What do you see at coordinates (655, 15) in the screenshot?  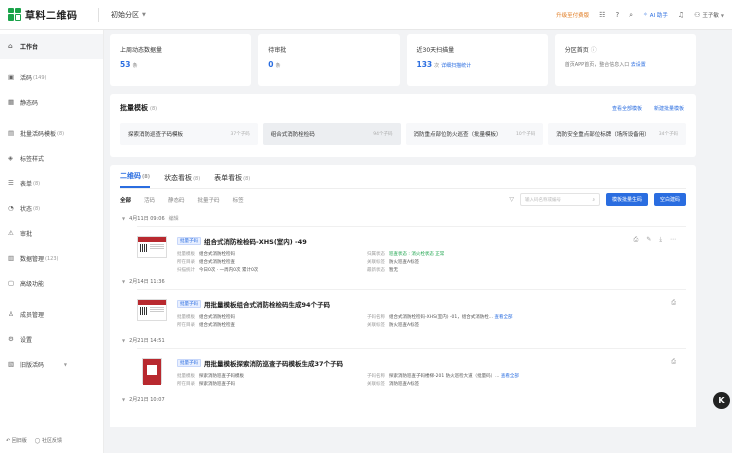 I see `ai-help-button: ✧ AI 助手` at bounding box center [655, 15].